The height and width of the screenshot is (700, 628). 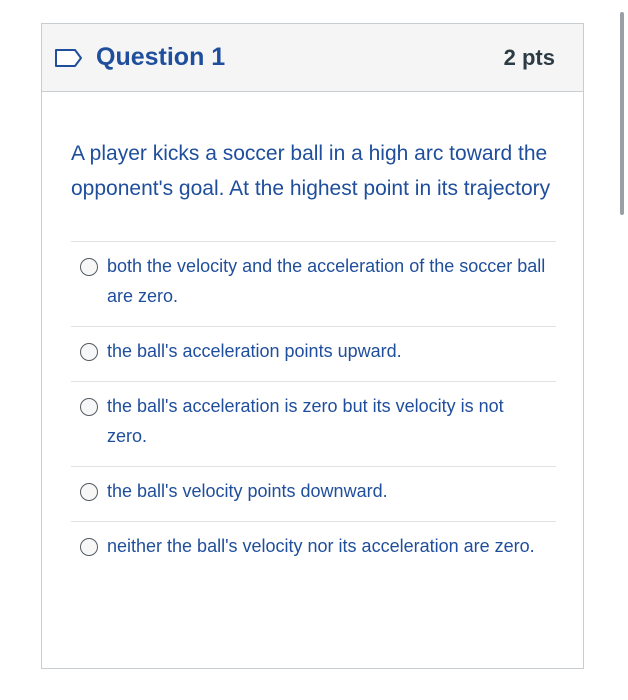 What do you see at coordinates (161, 57) in the screenshot?
I see `question-title: Question 1` at bounding box center [161, 57].